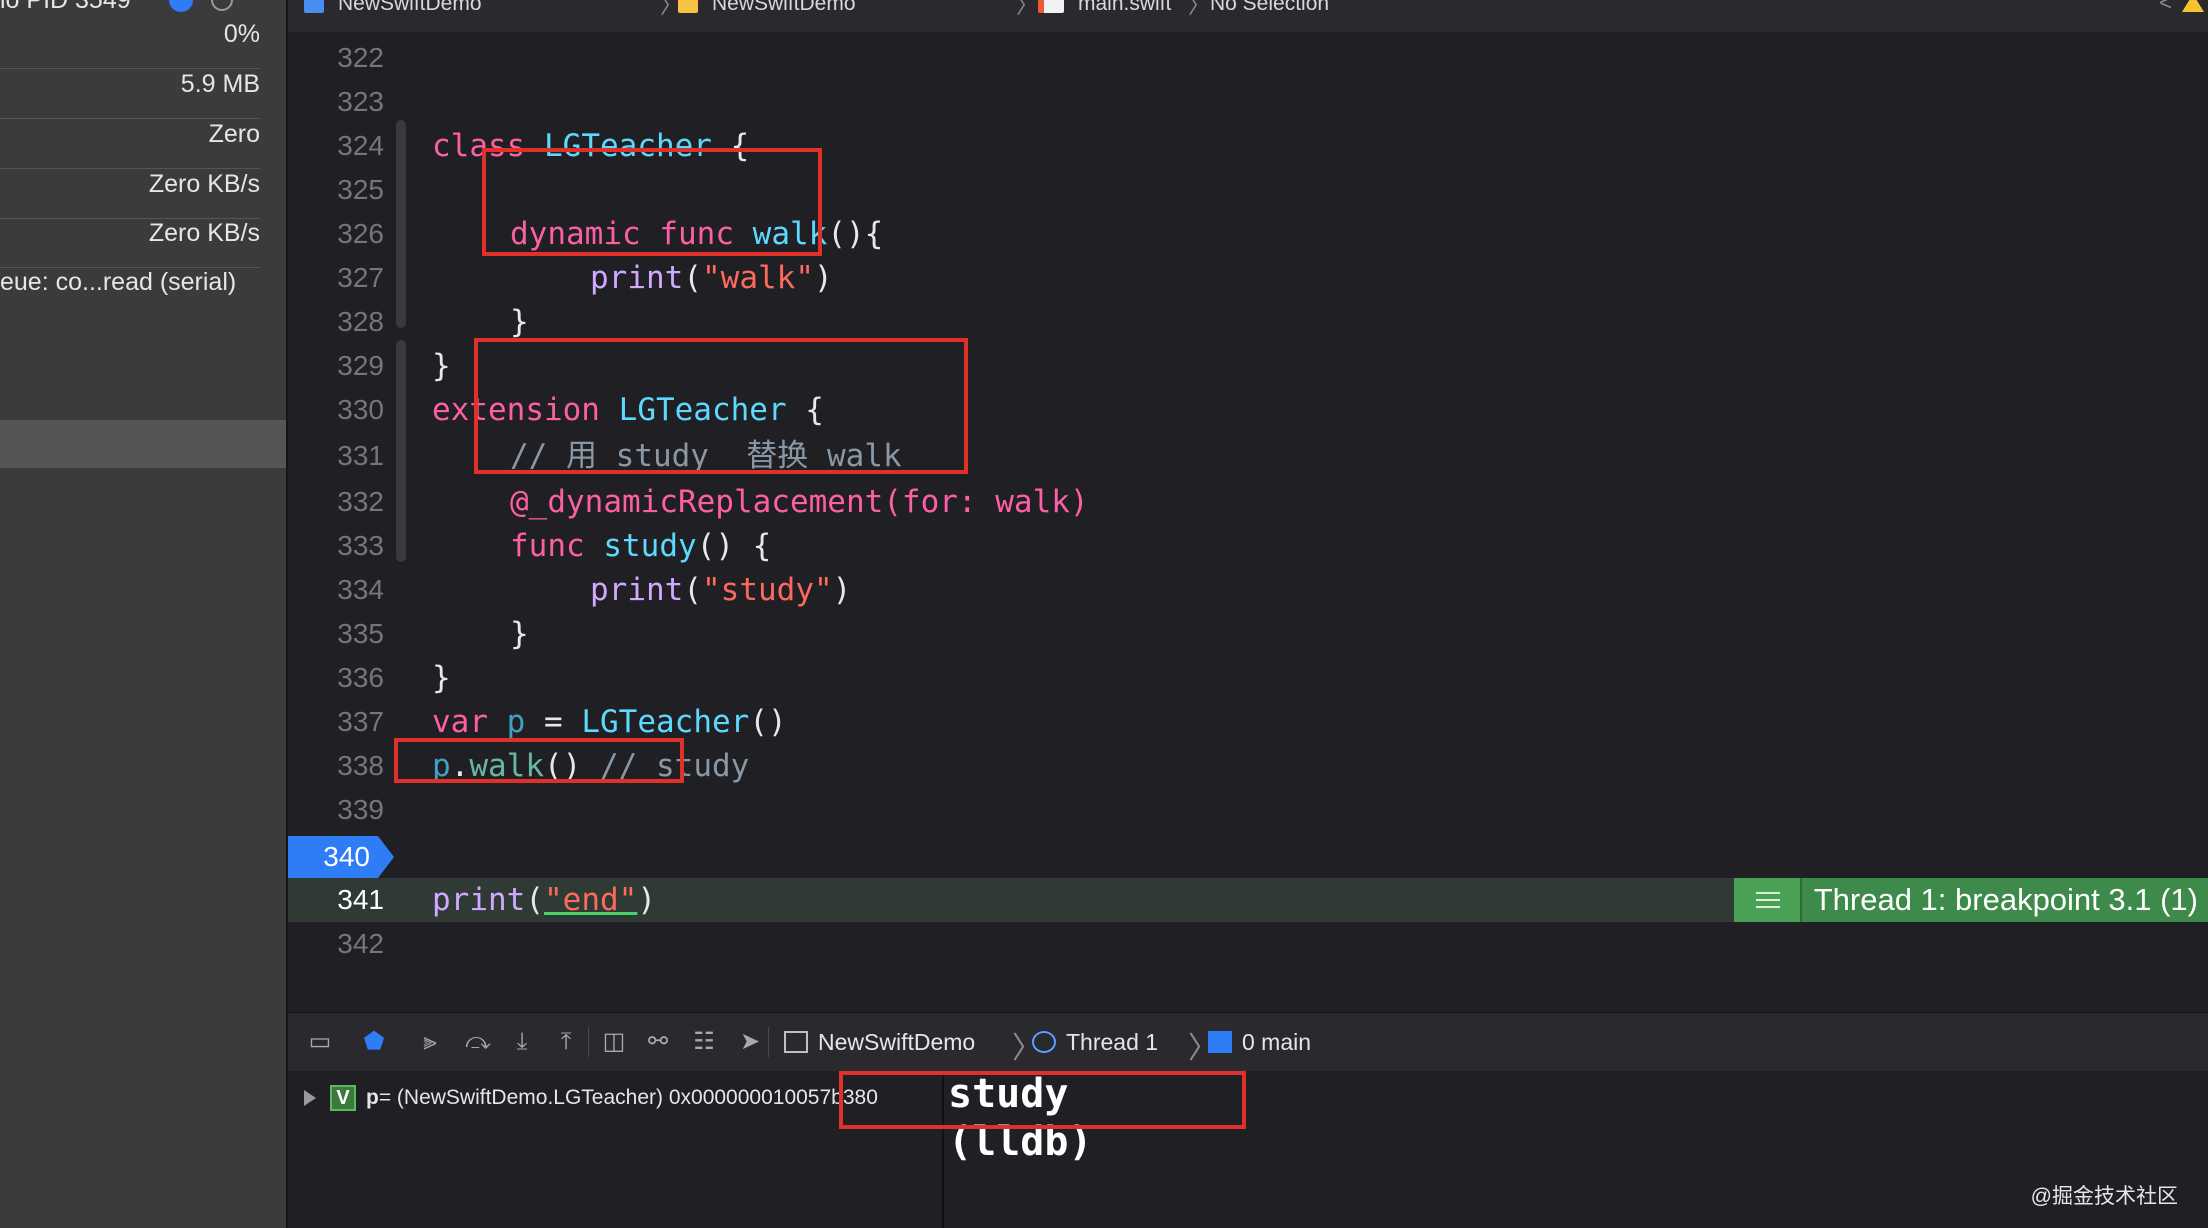  Describe the element at coordinates (2165, 8) in the screenshot. I see `chevron-left-icon: <` at that location.